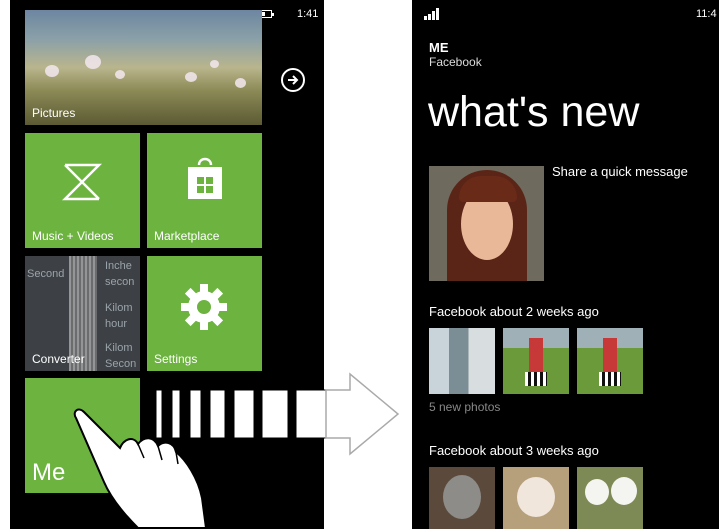  What do you see at coordinates (486, 223) in the screenshot?
I see `profile-picture` at bounding box center [486, 223].